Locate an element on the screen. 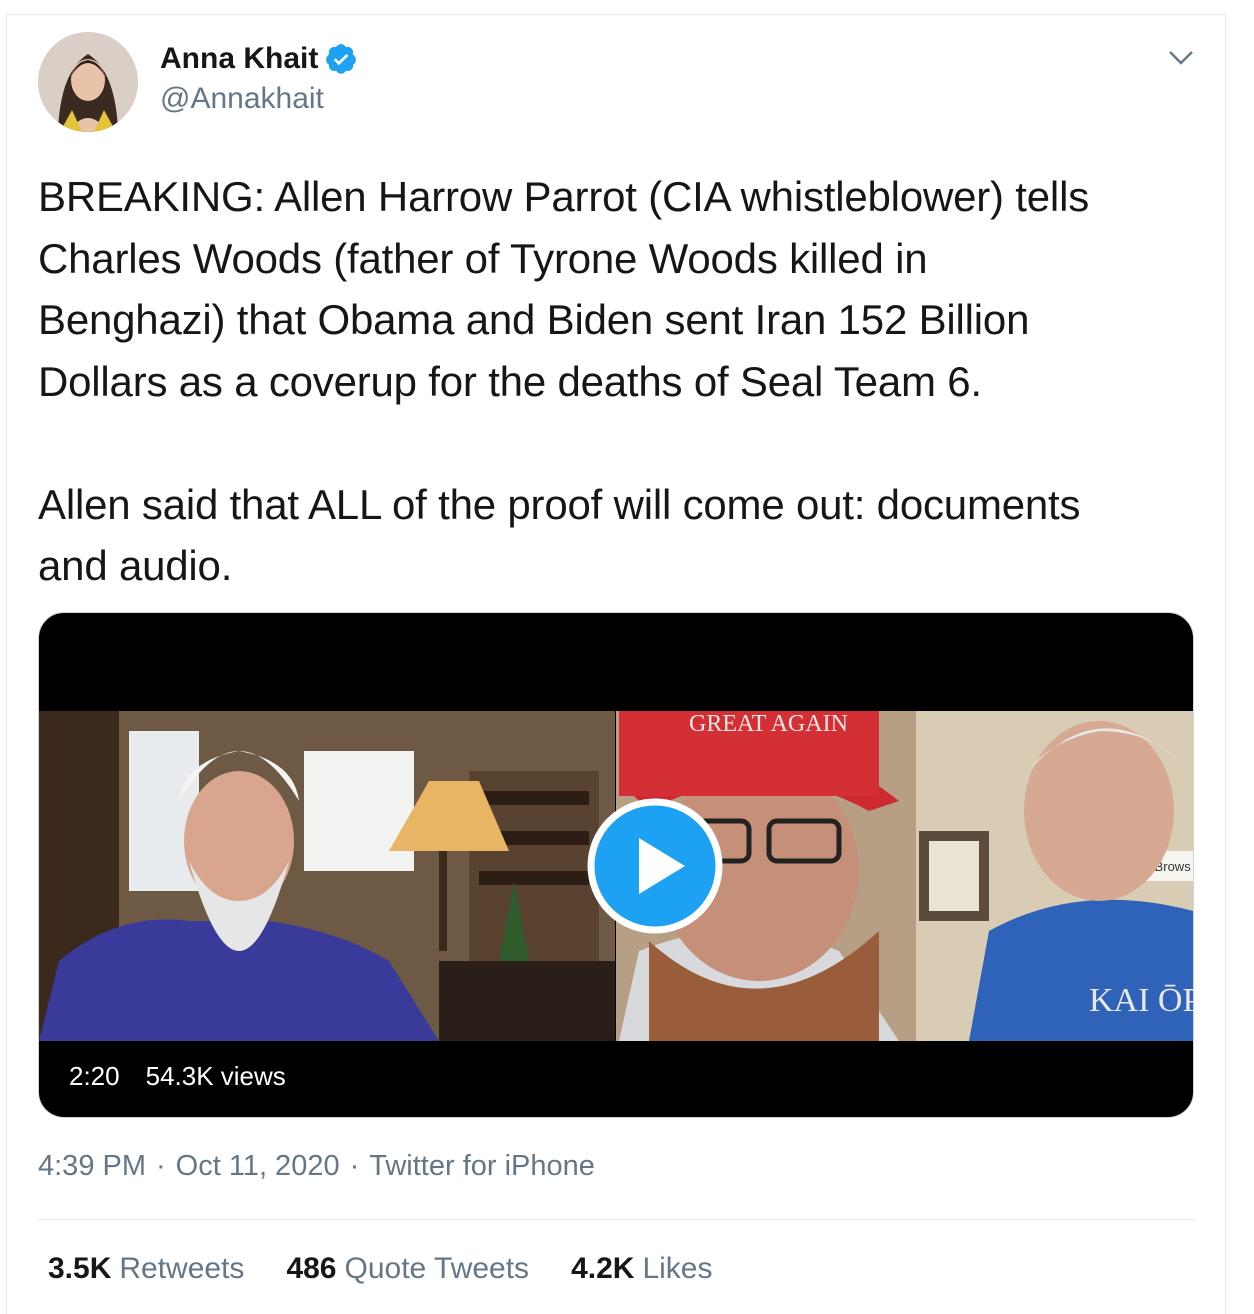 Image resolution: width=1254 pixels, height=1314 pixels. shirt-text: KAI ŌP is located at coordinates (1141, 1000).